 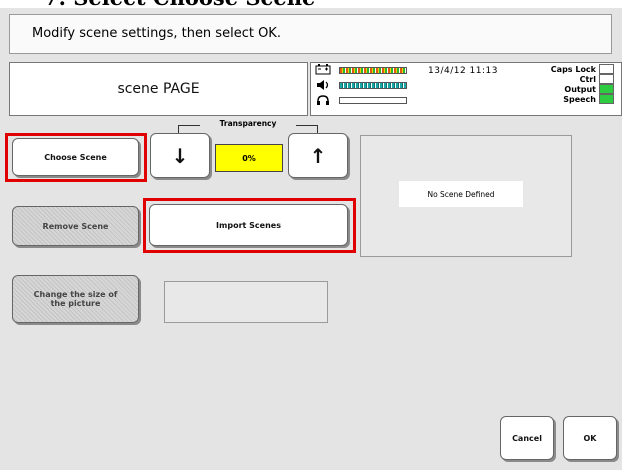 What do you see at coordinates (323, 102) in the screenshot?
I see `headphone-icon` at bounding box center [323, 102].